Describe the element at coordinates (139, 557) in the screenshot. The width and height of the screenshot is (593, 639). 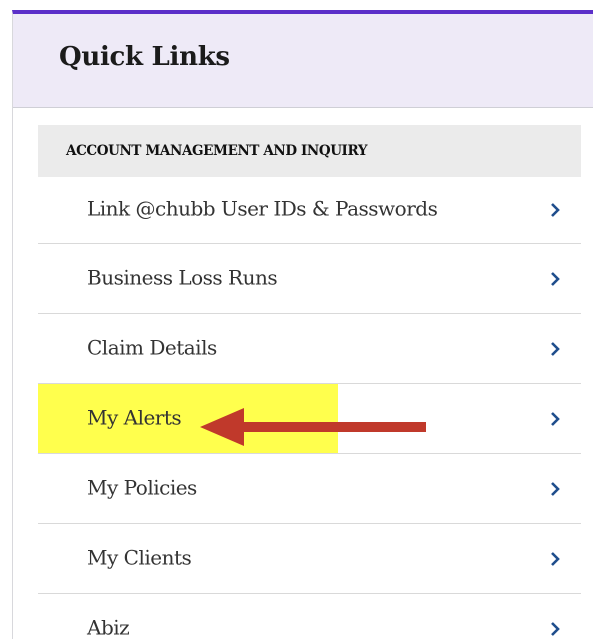
I see `quick-link-label: My Clients` at that location.